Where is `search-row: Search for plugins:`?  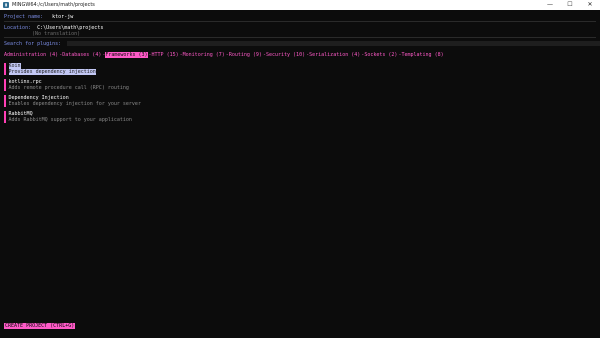 search-row: Search for plugins: is located at coordinates (302, 44).